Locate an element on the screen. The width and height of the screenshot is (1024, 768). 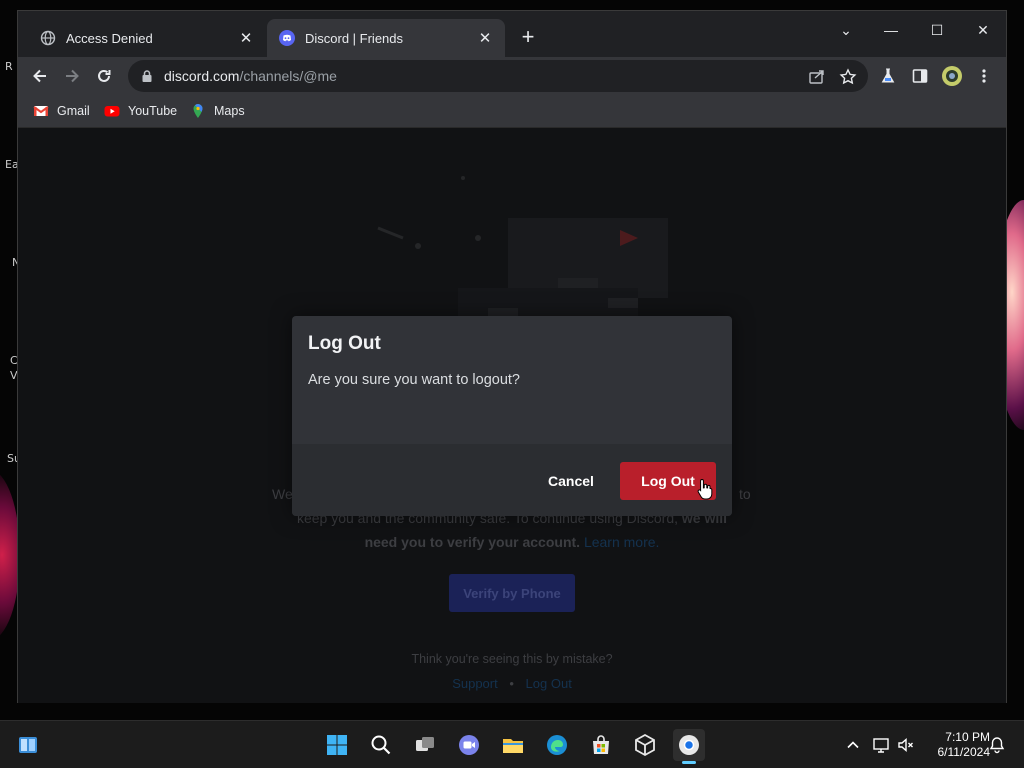
learn-more-link: Learn more. is located at coordinates (621, 542).